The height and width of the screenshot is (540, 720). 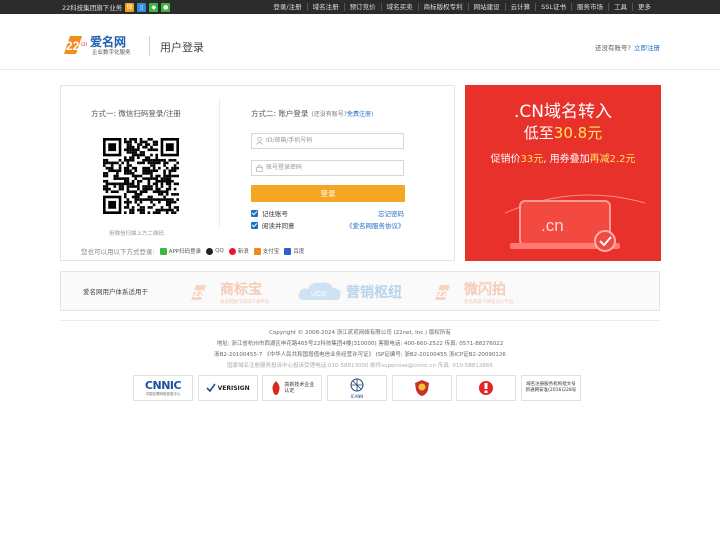 What do you see at coordinates (612, 159) in the screenshot?
I see `banner-promo-discount: 再减2.2元` at bounding box center [612, 159].